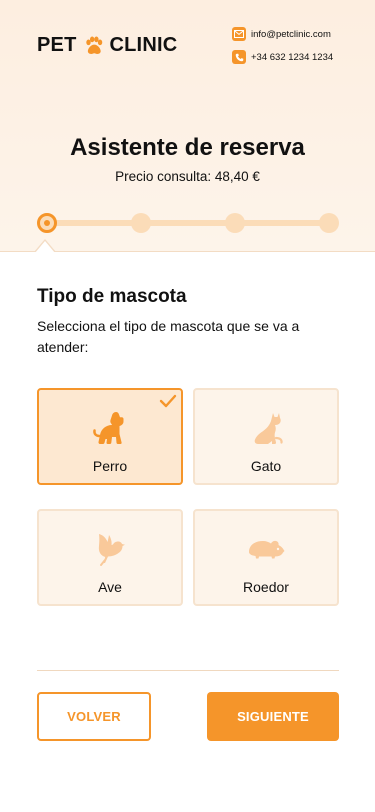 Image resolution: width=375 pixels, height=812 pixels. I want to click on contact-phone: +34 632 1234 1234, so click(282, 57).